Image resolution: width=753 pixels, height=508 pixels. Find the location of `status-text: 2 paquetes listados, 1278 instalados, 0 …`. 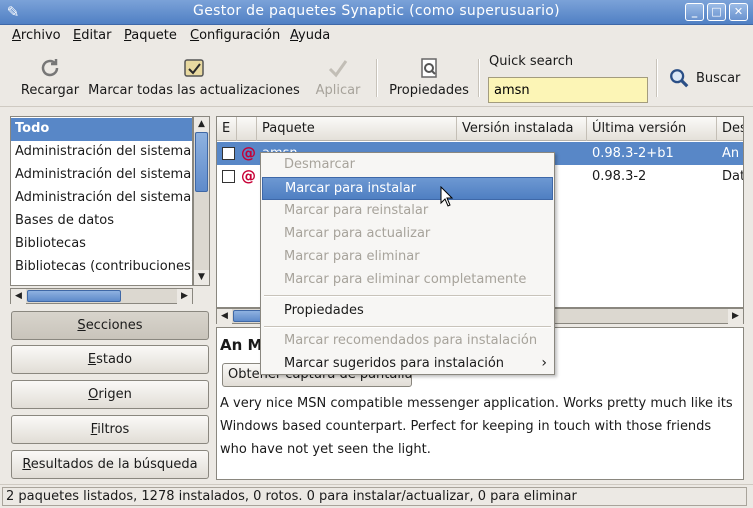

status-text: 2 paquetes listados, 1278 instalados, 0 … is located at coordinates (374, 496).